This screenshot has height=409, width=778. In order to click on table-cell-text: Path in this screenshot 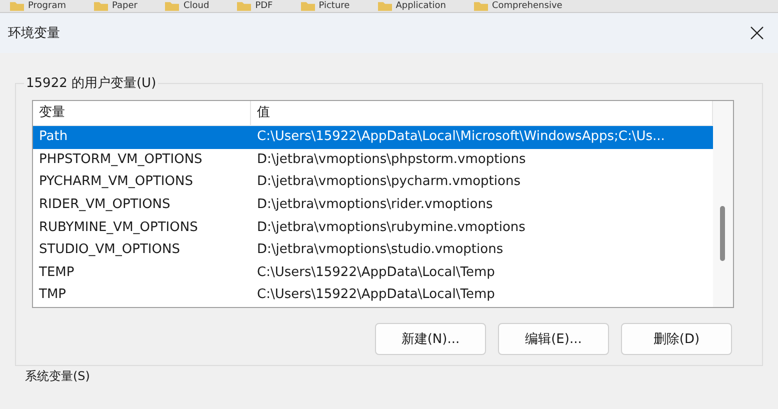, I will do `click(53, 137)`.